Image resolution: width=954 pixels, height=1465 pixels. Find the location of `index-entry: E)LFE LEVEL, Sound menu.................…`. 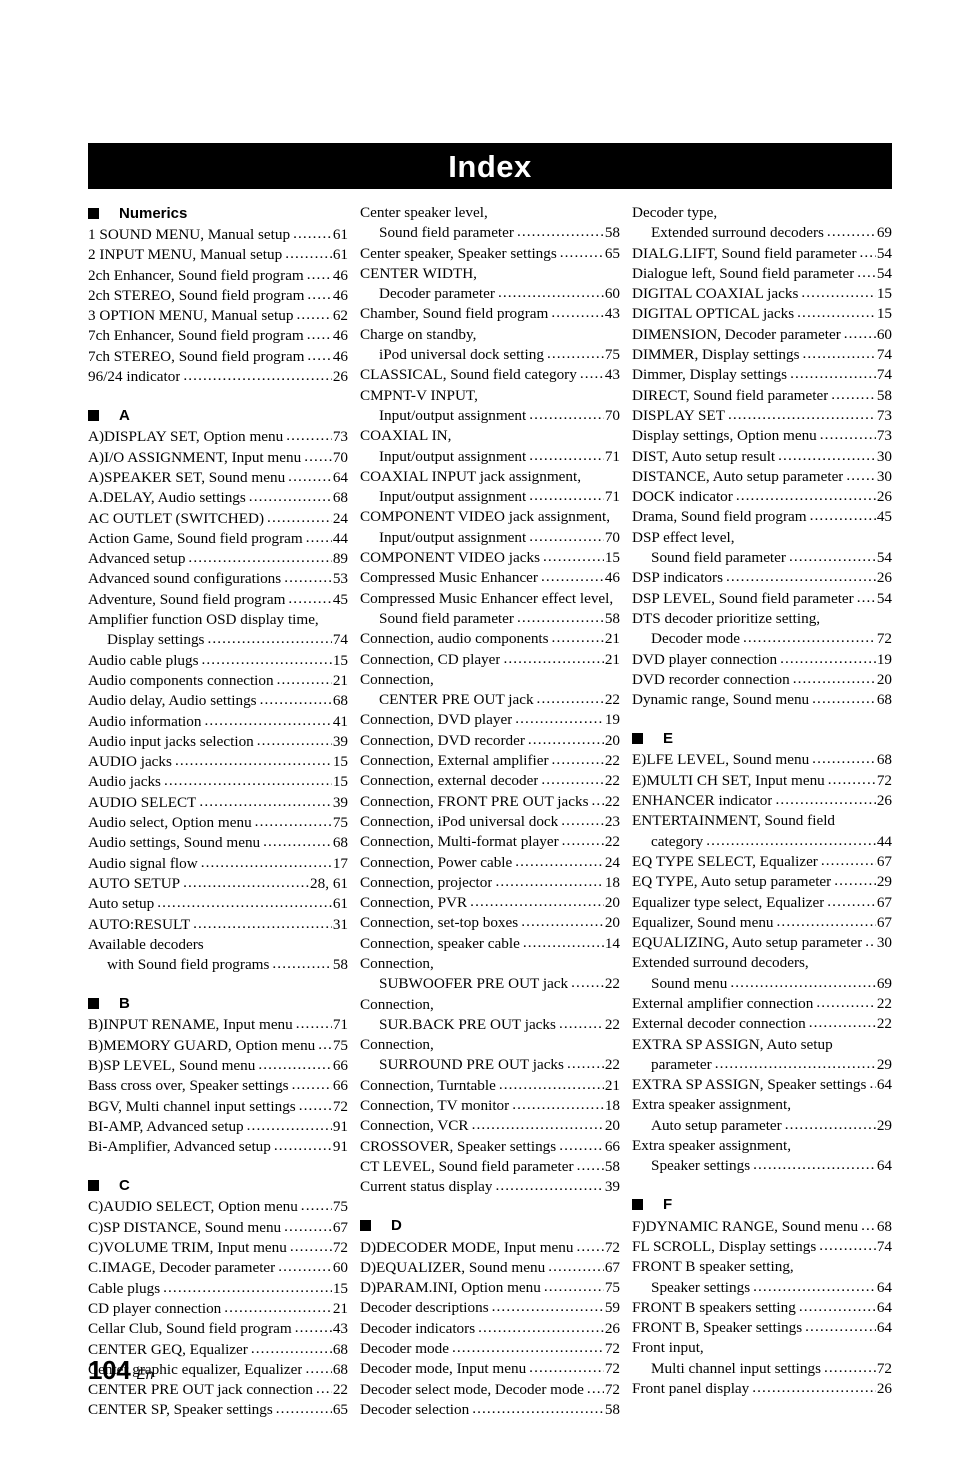

index-entry: E)LFE LEVEL, Sound menu.................… is located at coordinates (762, 760).